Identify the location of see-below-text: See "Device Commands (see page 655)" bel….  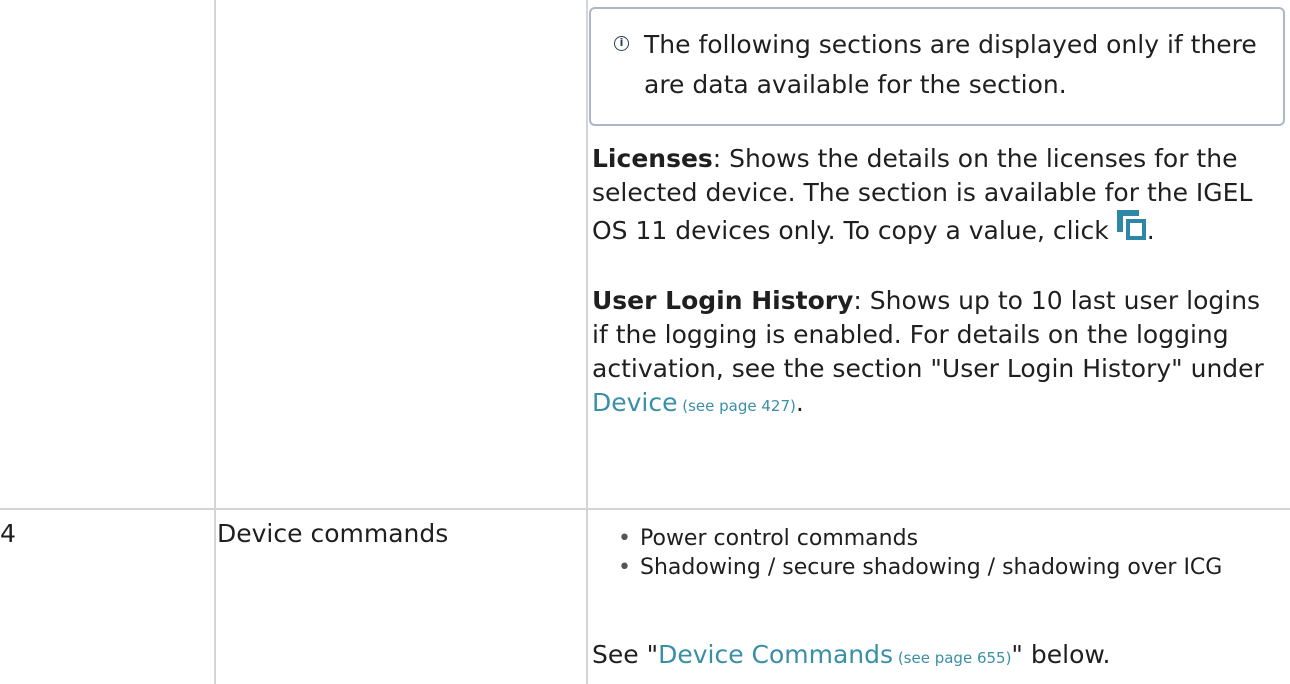
(937, 656).